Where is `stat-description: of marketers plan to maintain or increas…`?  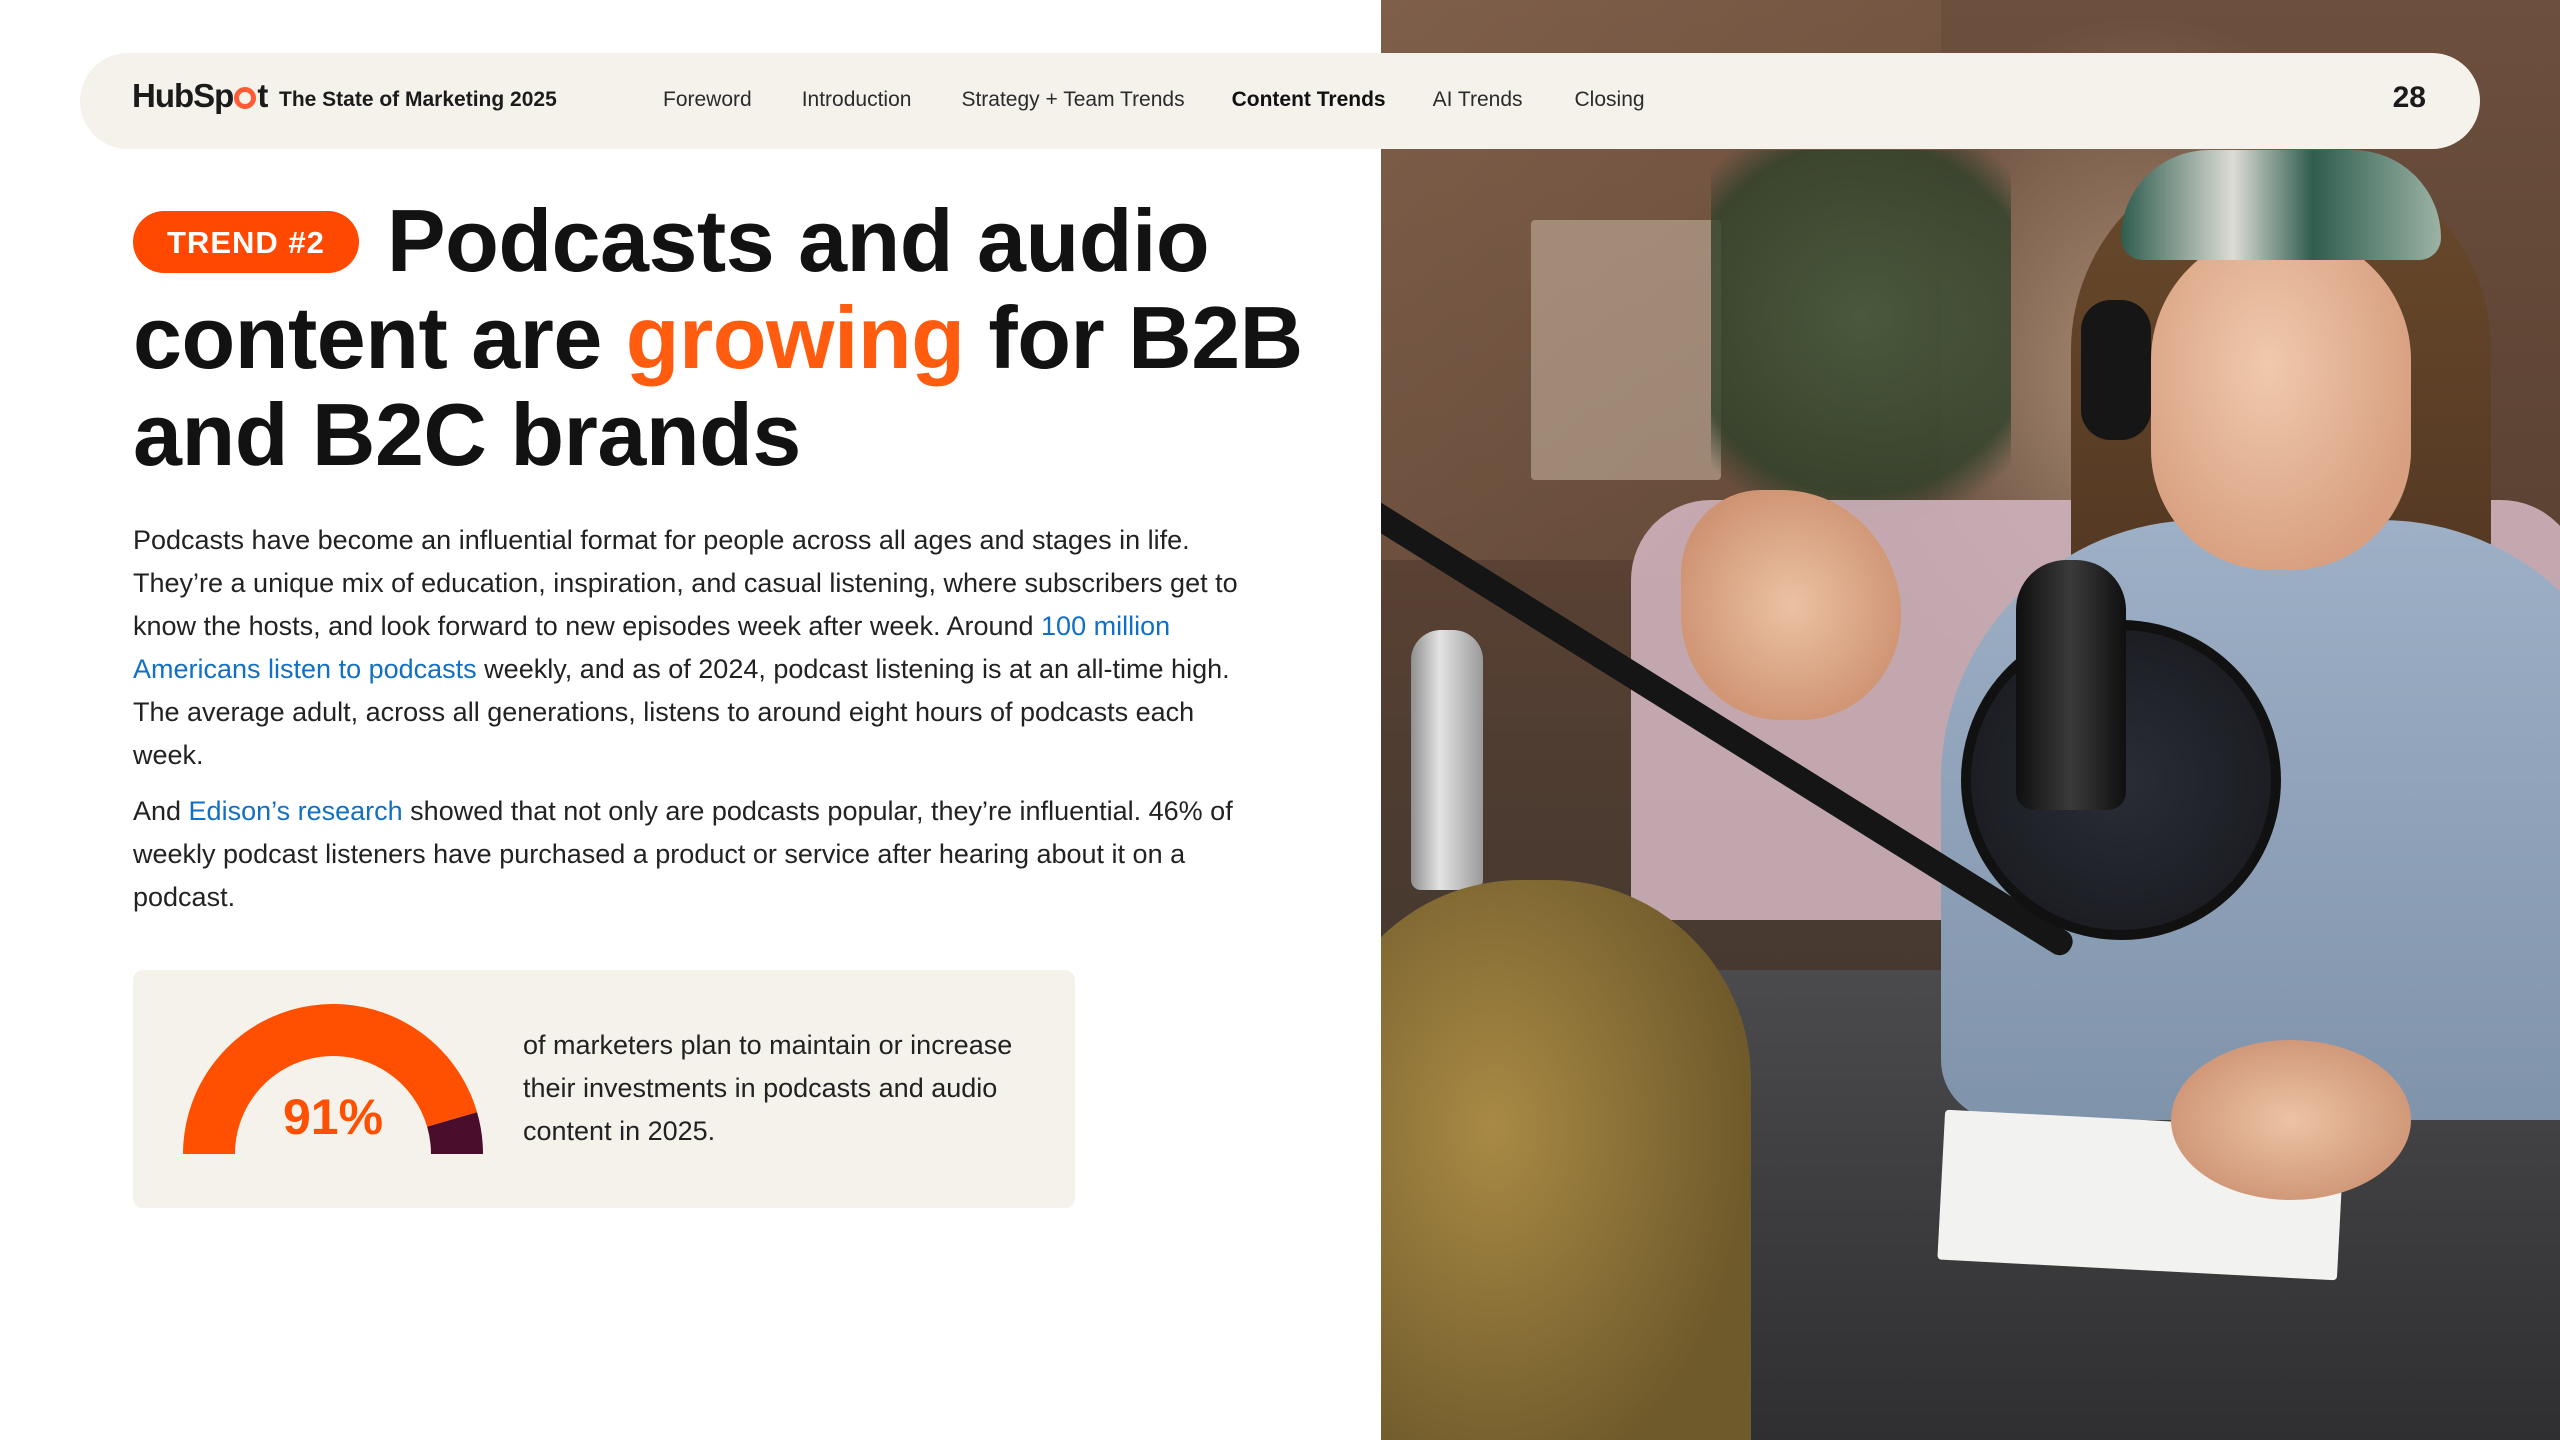 stat-description: of marketers plan to maintain or increas… is located at coordinates (768, 1088).